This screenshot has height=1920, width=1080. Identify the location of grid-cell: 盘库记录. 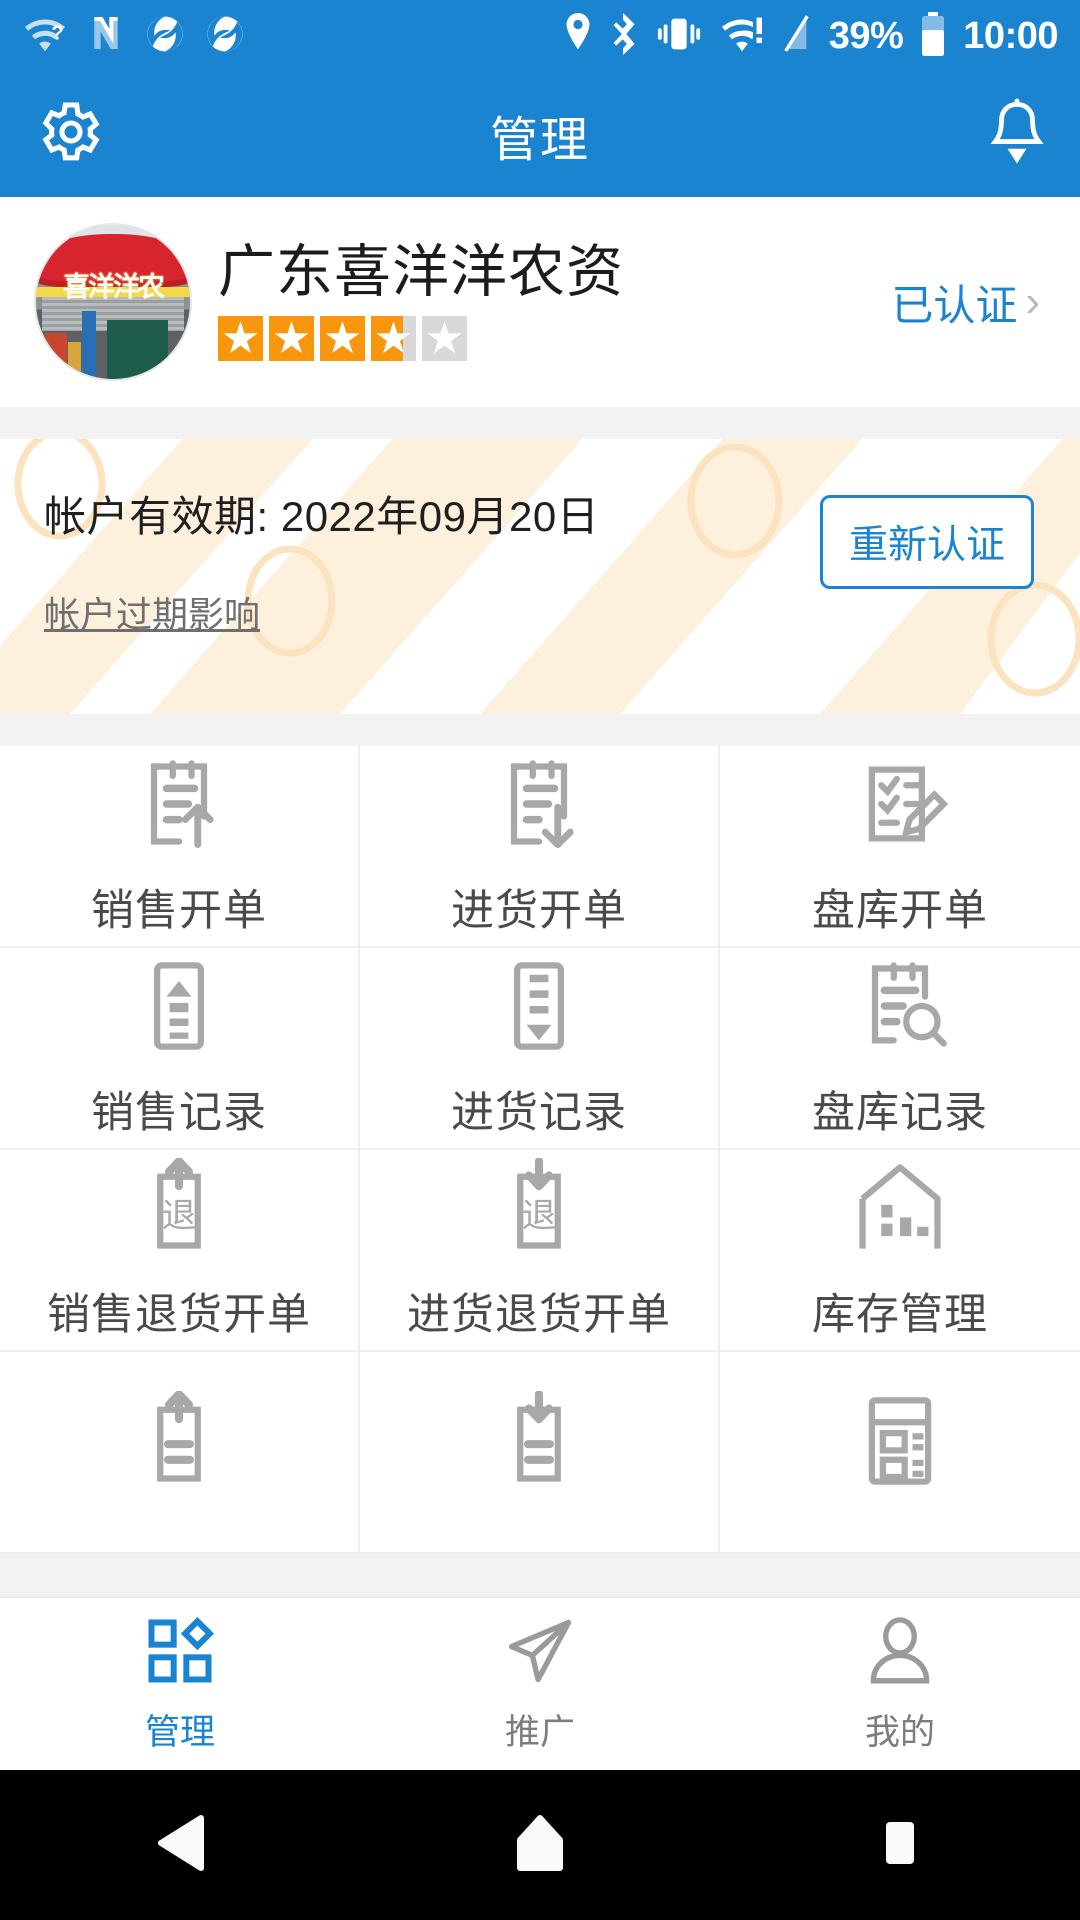
(900, 1049).